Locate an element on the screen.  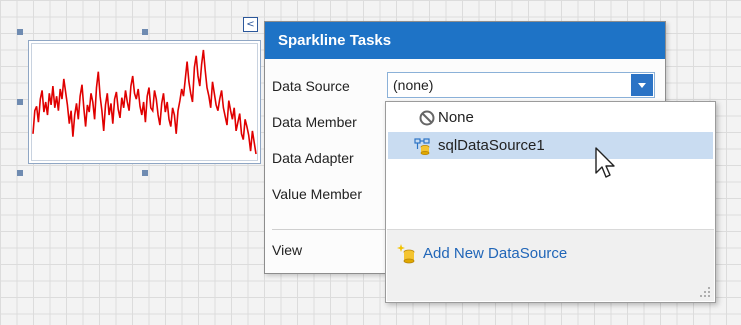
dropdown-footer: Add New DataSource is located at coordinates (550, 265).